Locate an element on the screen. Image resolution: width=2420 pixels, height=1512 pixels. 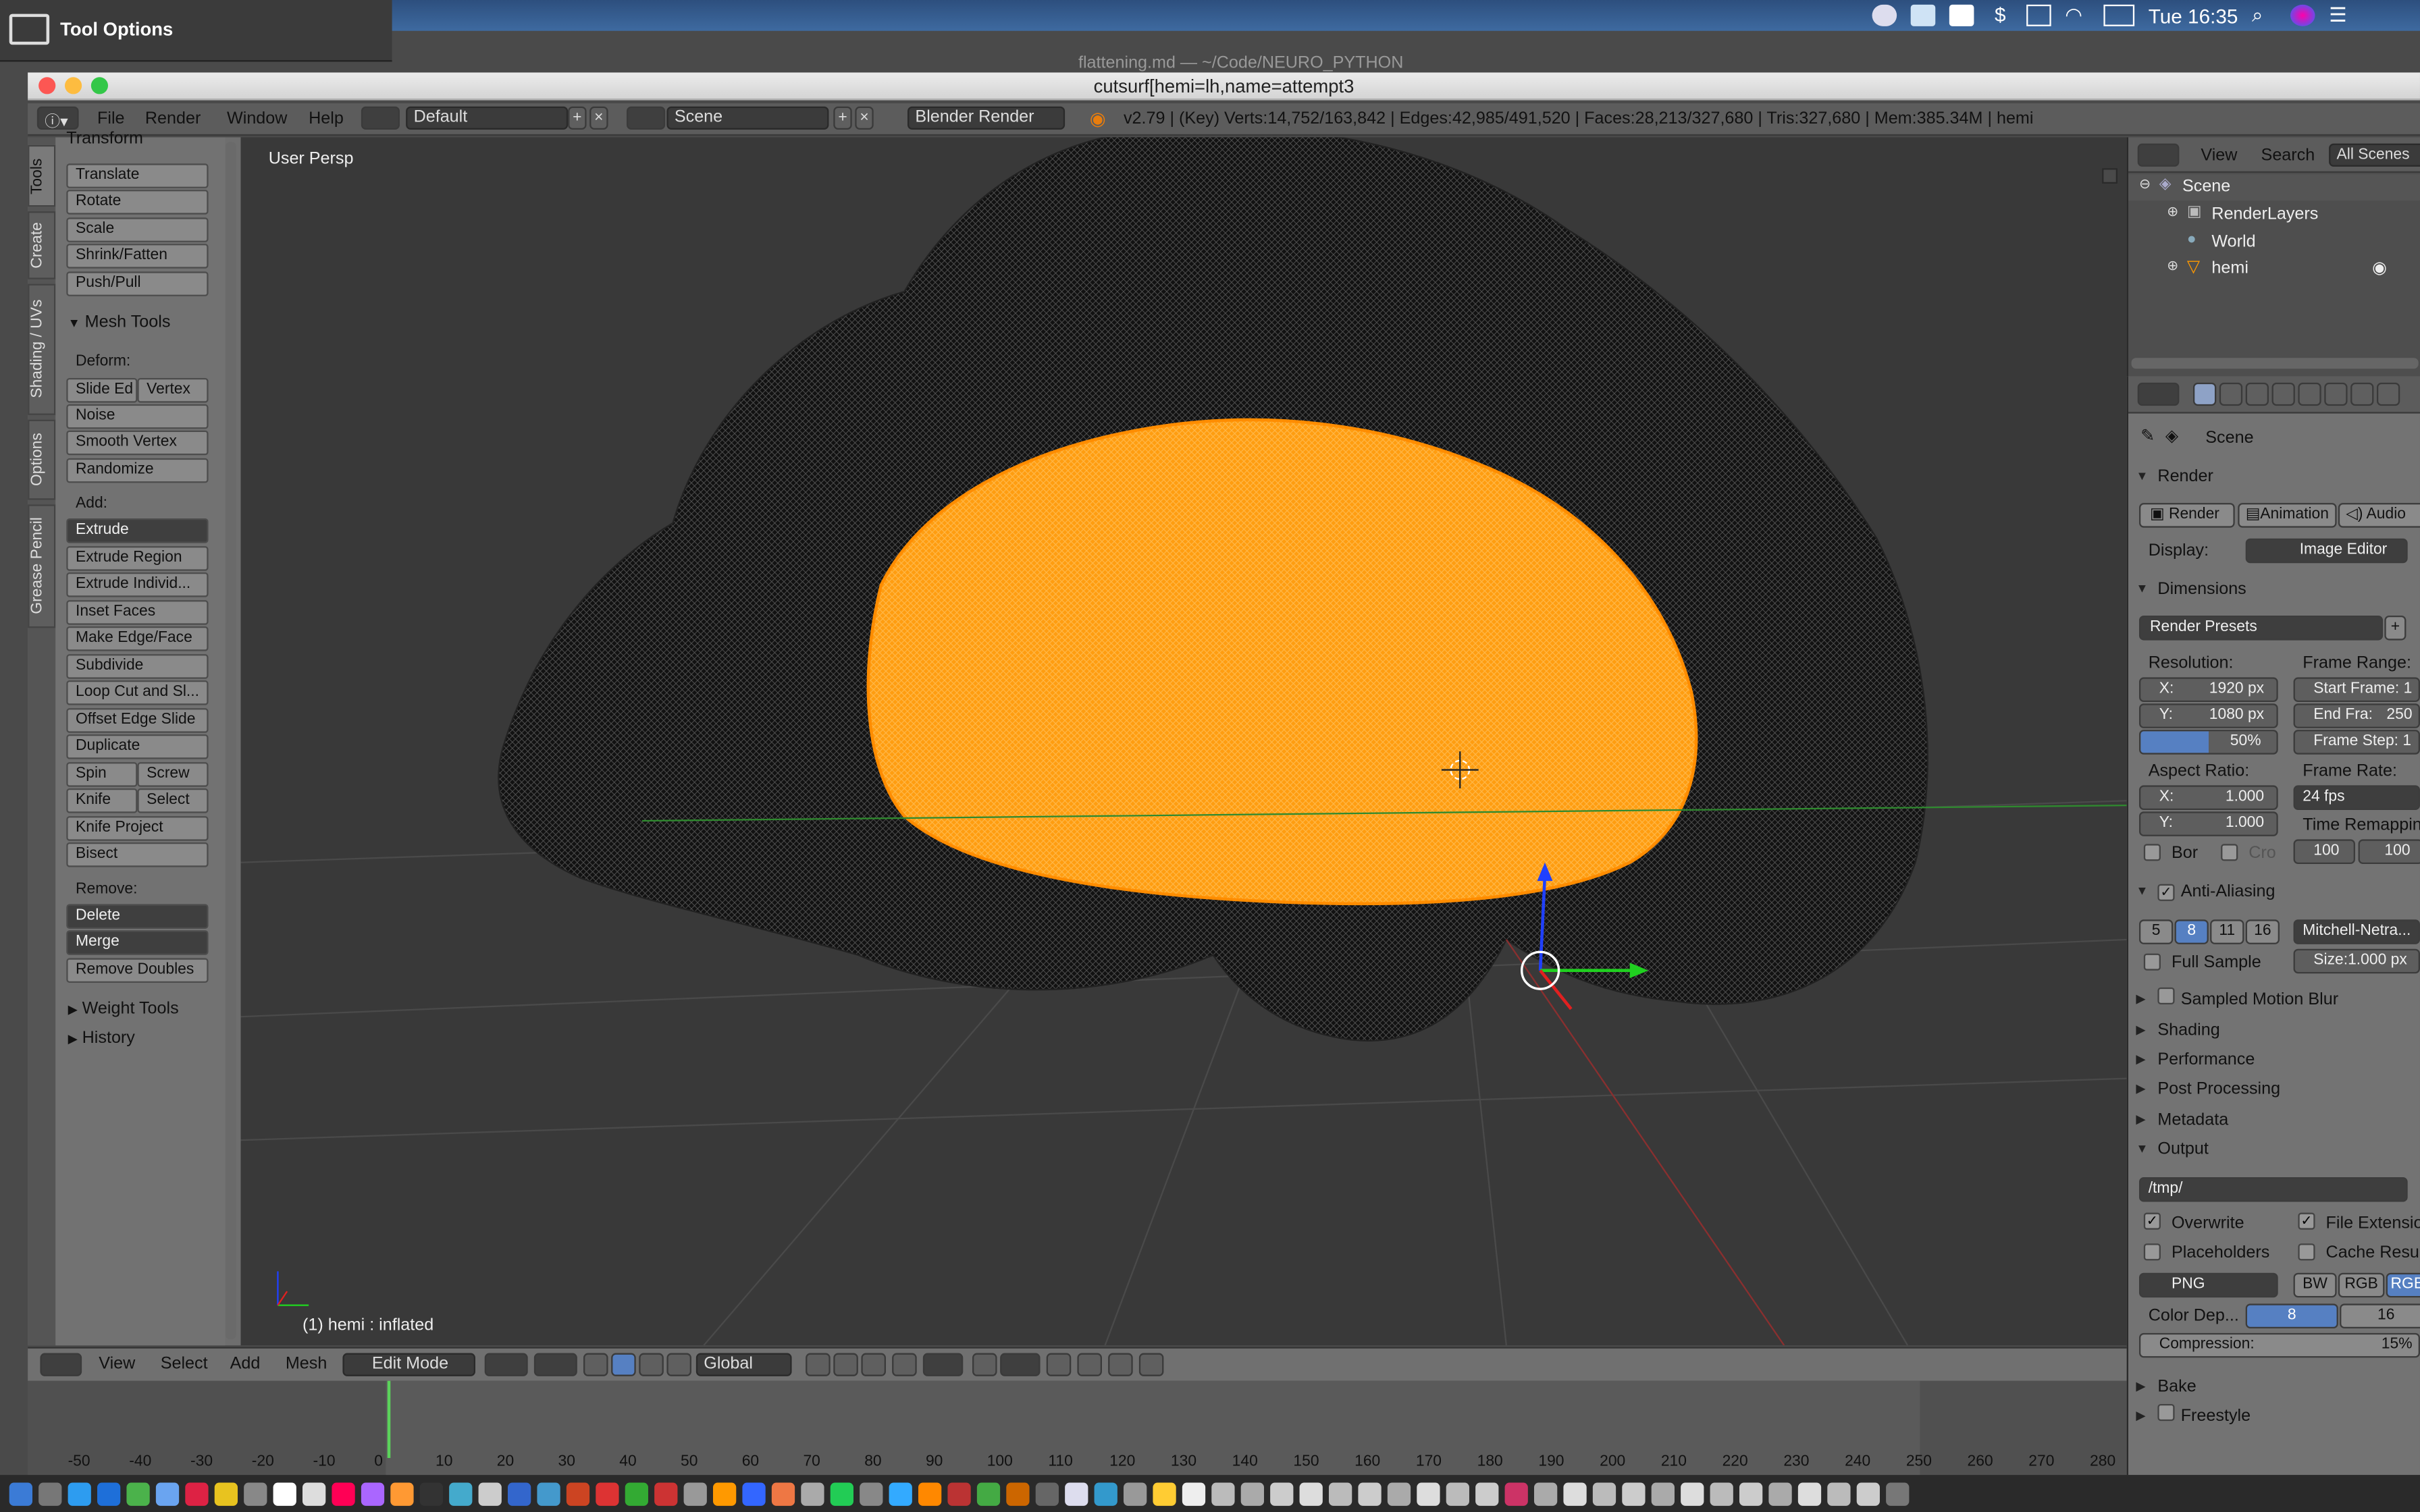
docker-icon is located at coordinates (1923, 15).